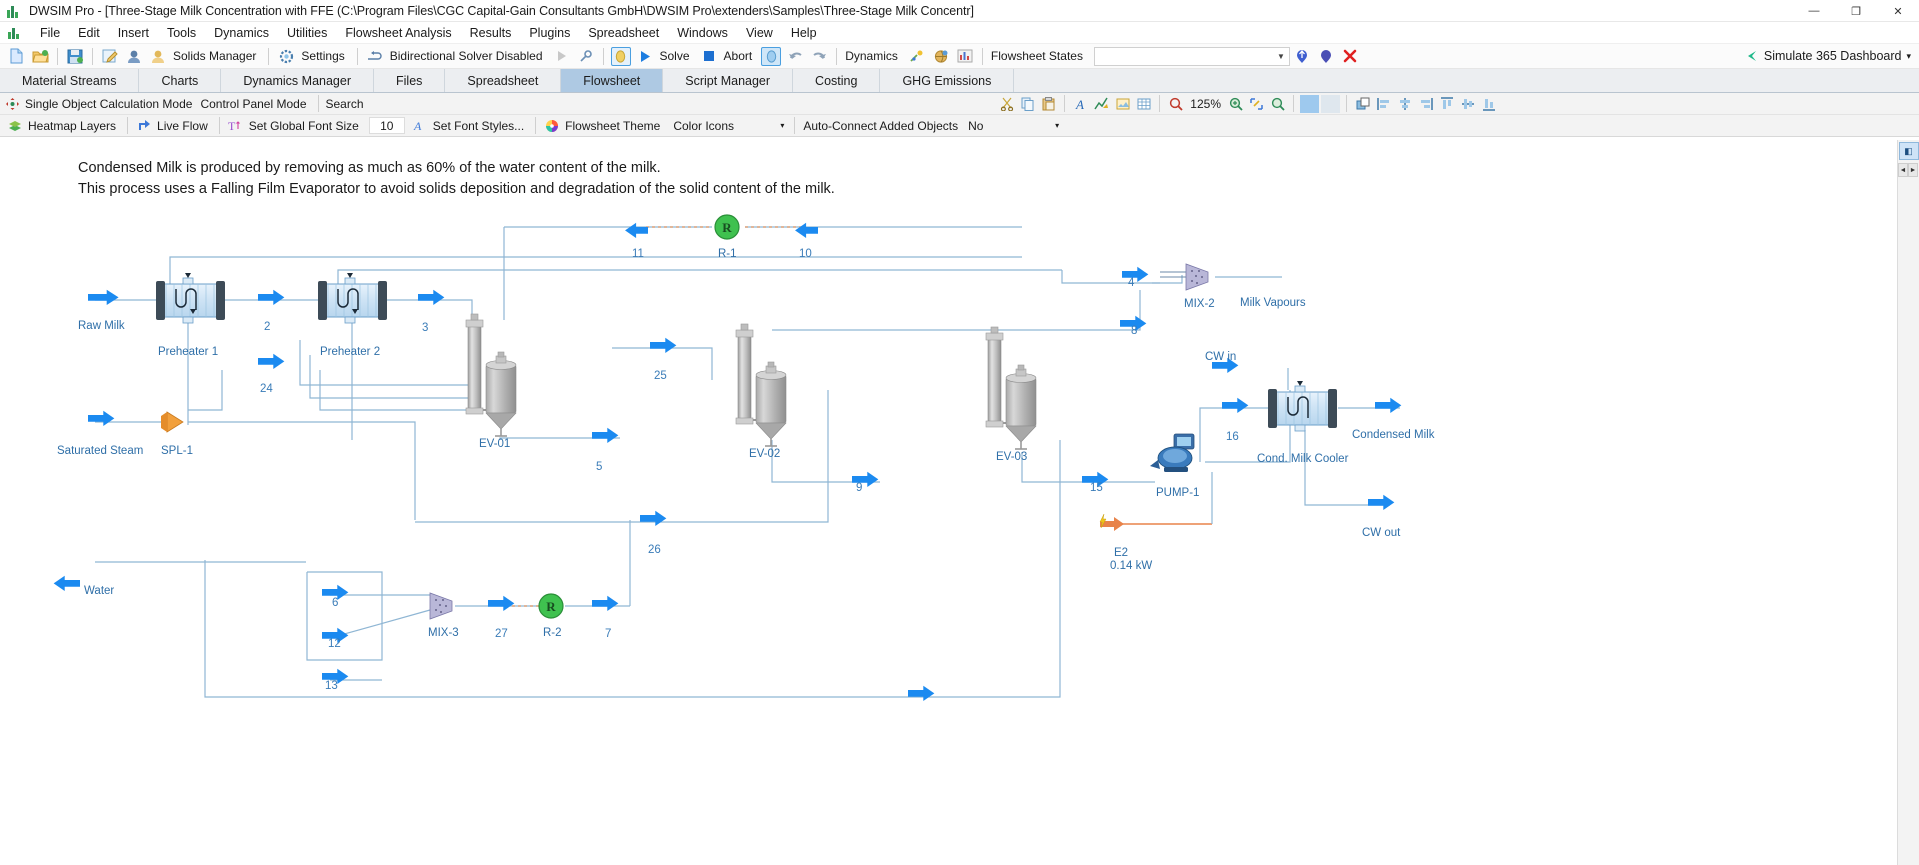 The width and height of the screenshot is (1919, 865). What do you see at coordinates (759, 33) in the screenshot?
I see `menu-item-view: View` at bounding box center [759, 33].